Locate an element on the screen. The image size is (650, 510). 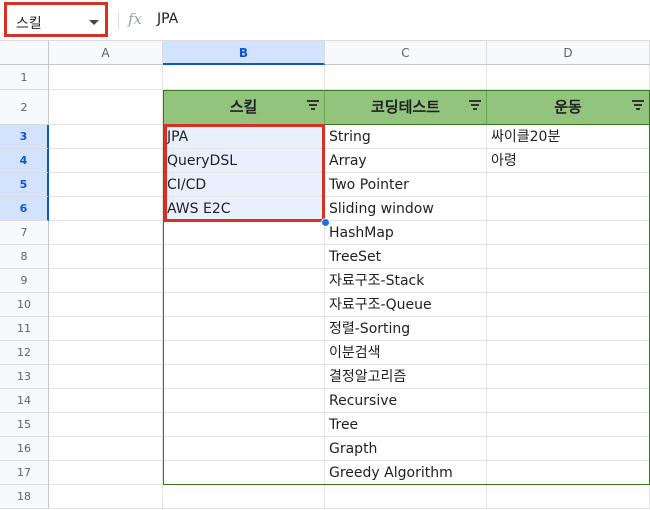
row-header-1: 1 is located at coordinates (24, 77).